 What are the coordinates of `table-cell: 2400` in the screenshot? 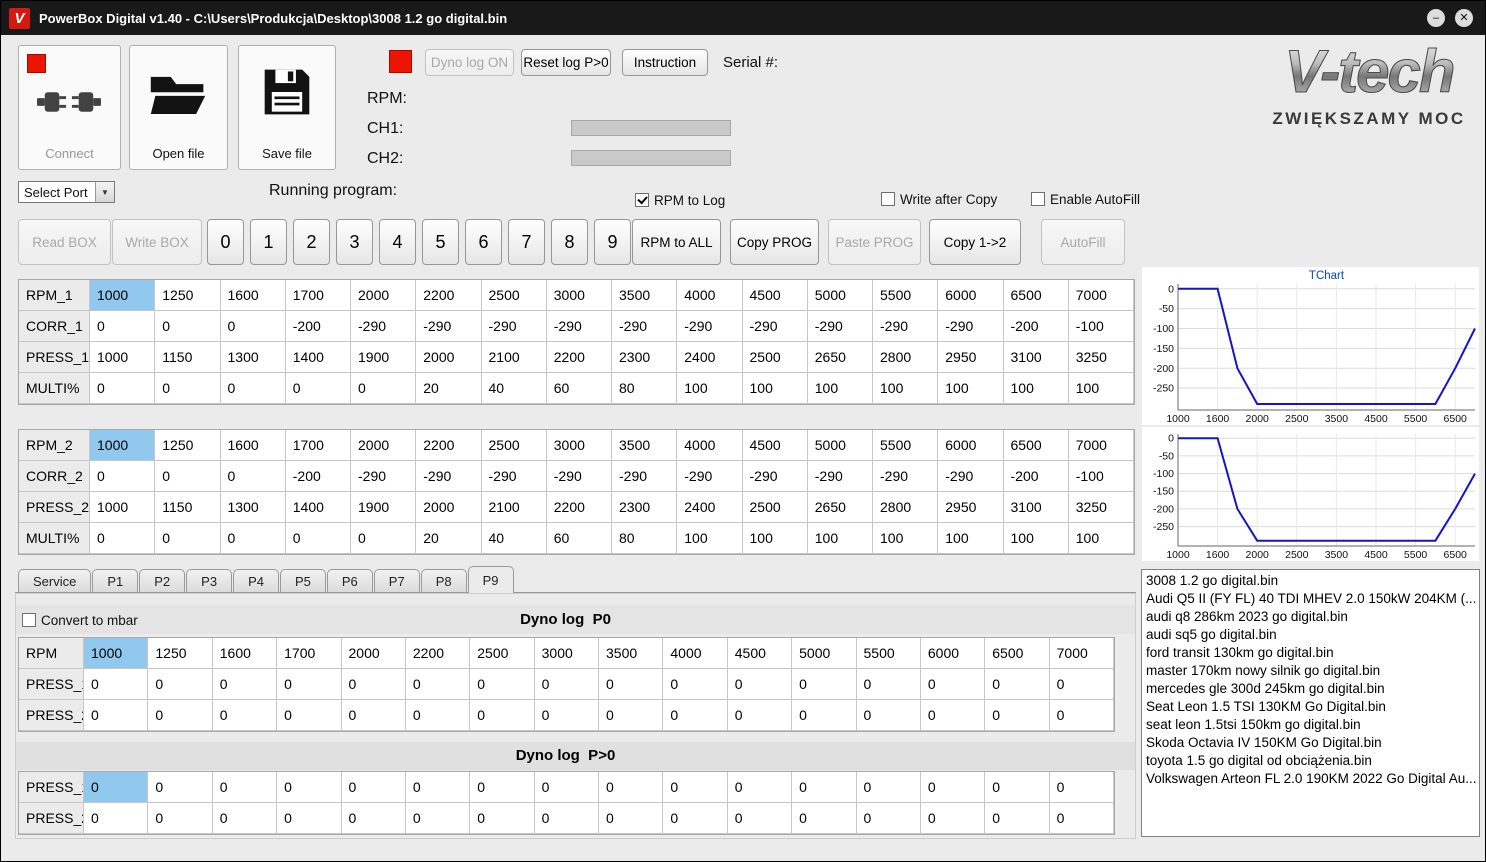 It's located at (710, 507).